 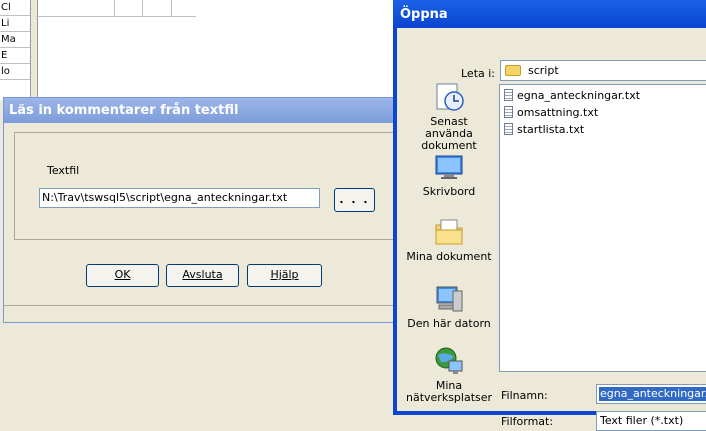 I want to click on place-network: Mina nätverksplatser, so click(x=449, y=374).